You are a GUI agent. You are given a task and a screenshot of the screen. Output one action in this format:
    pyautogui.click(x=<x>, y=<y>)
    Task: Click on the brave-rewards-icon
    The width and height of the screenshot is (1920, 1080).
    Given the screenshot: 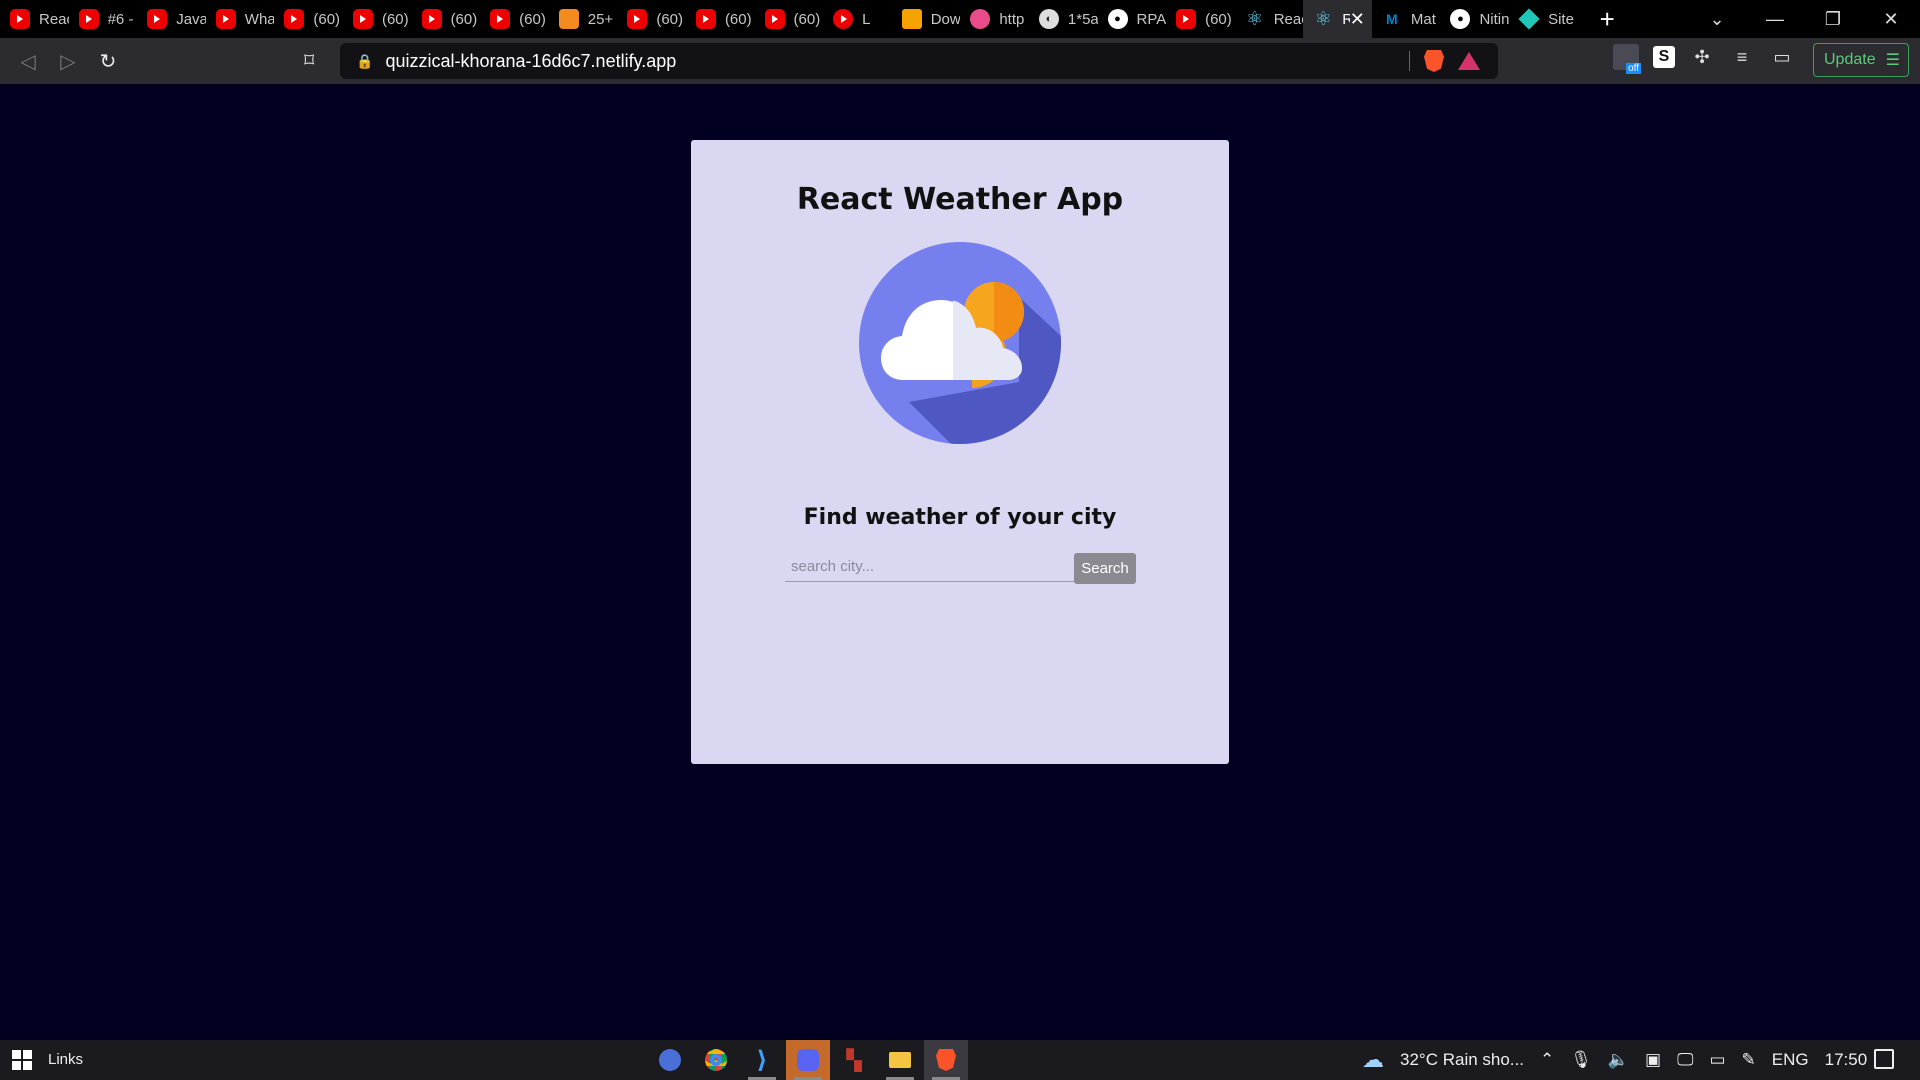 What is the action you would take?
    pyautogui.click(x=1469, y=61)
    